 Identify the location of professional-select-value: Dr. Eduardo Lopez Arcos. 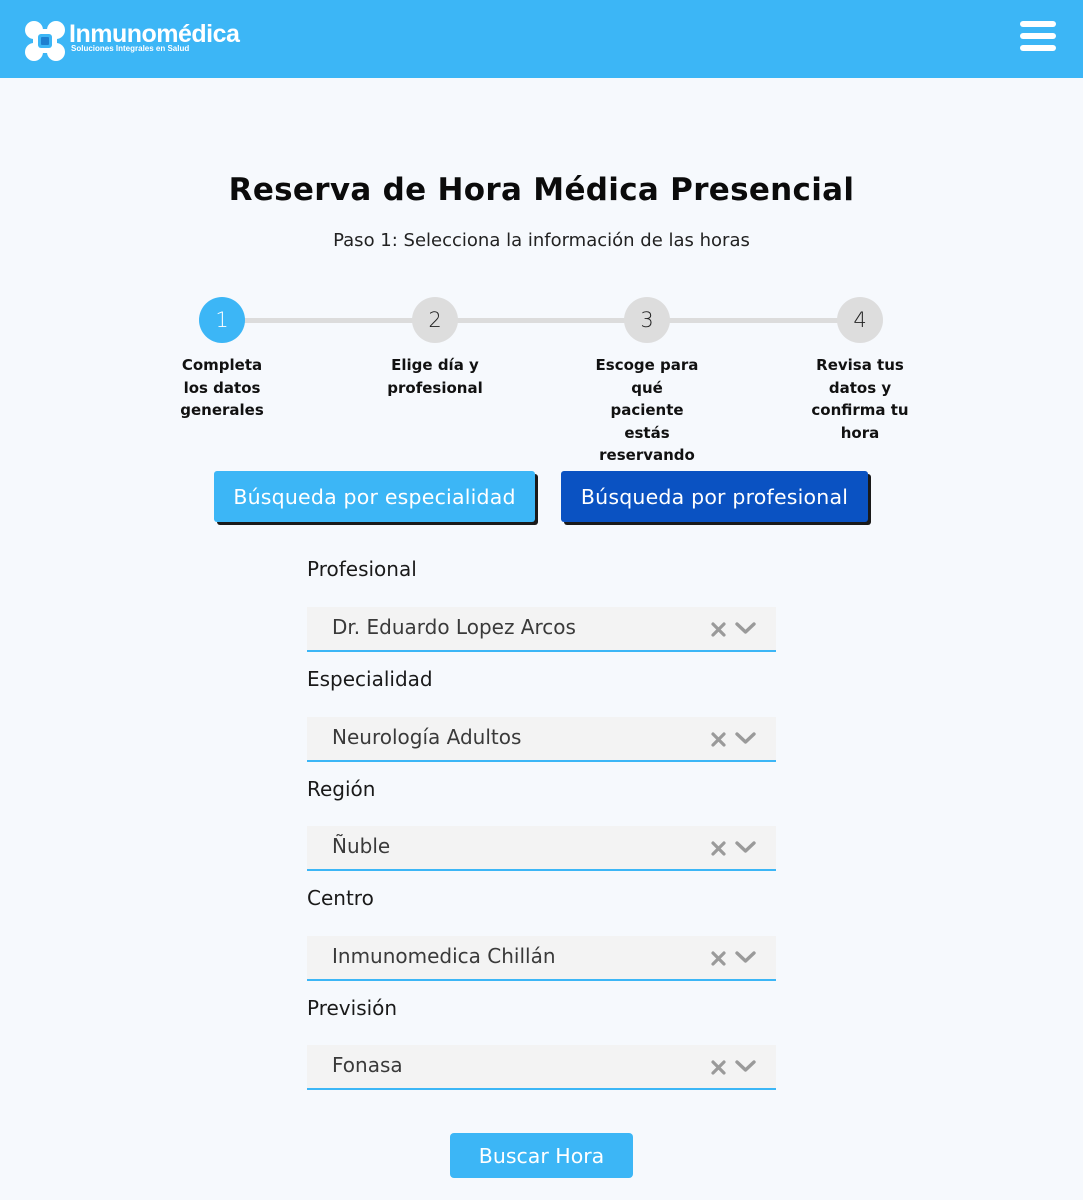
(454, 627).